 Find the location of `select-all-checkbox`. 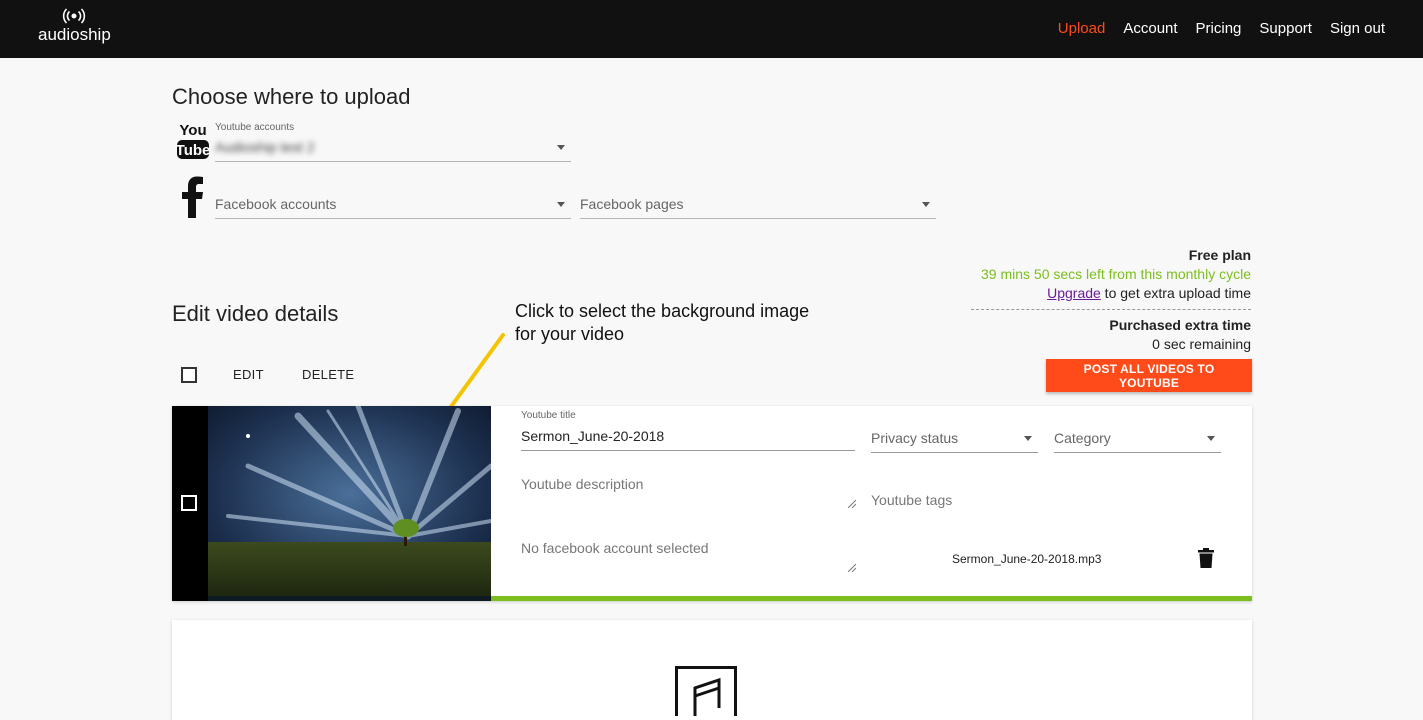

select-all-checkbox is located at coordinates (189, 375).